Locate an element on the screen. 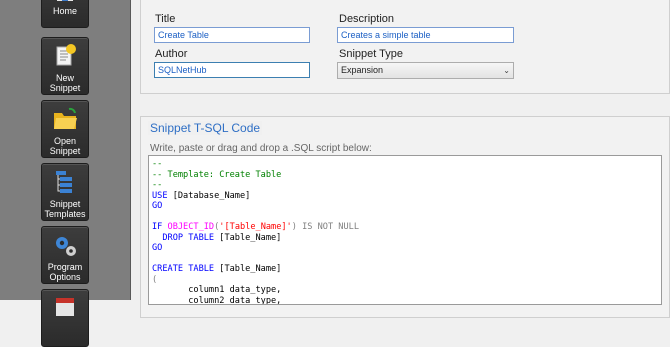  new-snippet-icon is located at coordinates (66, 55).